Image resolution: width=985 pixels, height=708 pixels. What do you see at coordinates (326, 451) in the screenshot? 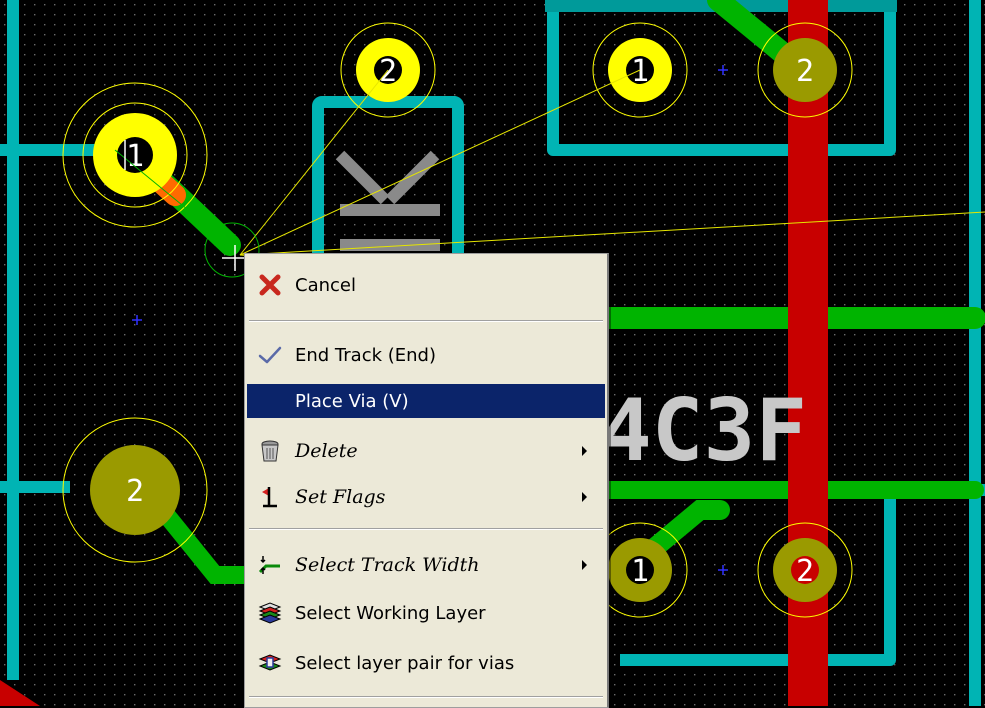
I see `menu-item-label: Delete` at bounding box center [326, 451].